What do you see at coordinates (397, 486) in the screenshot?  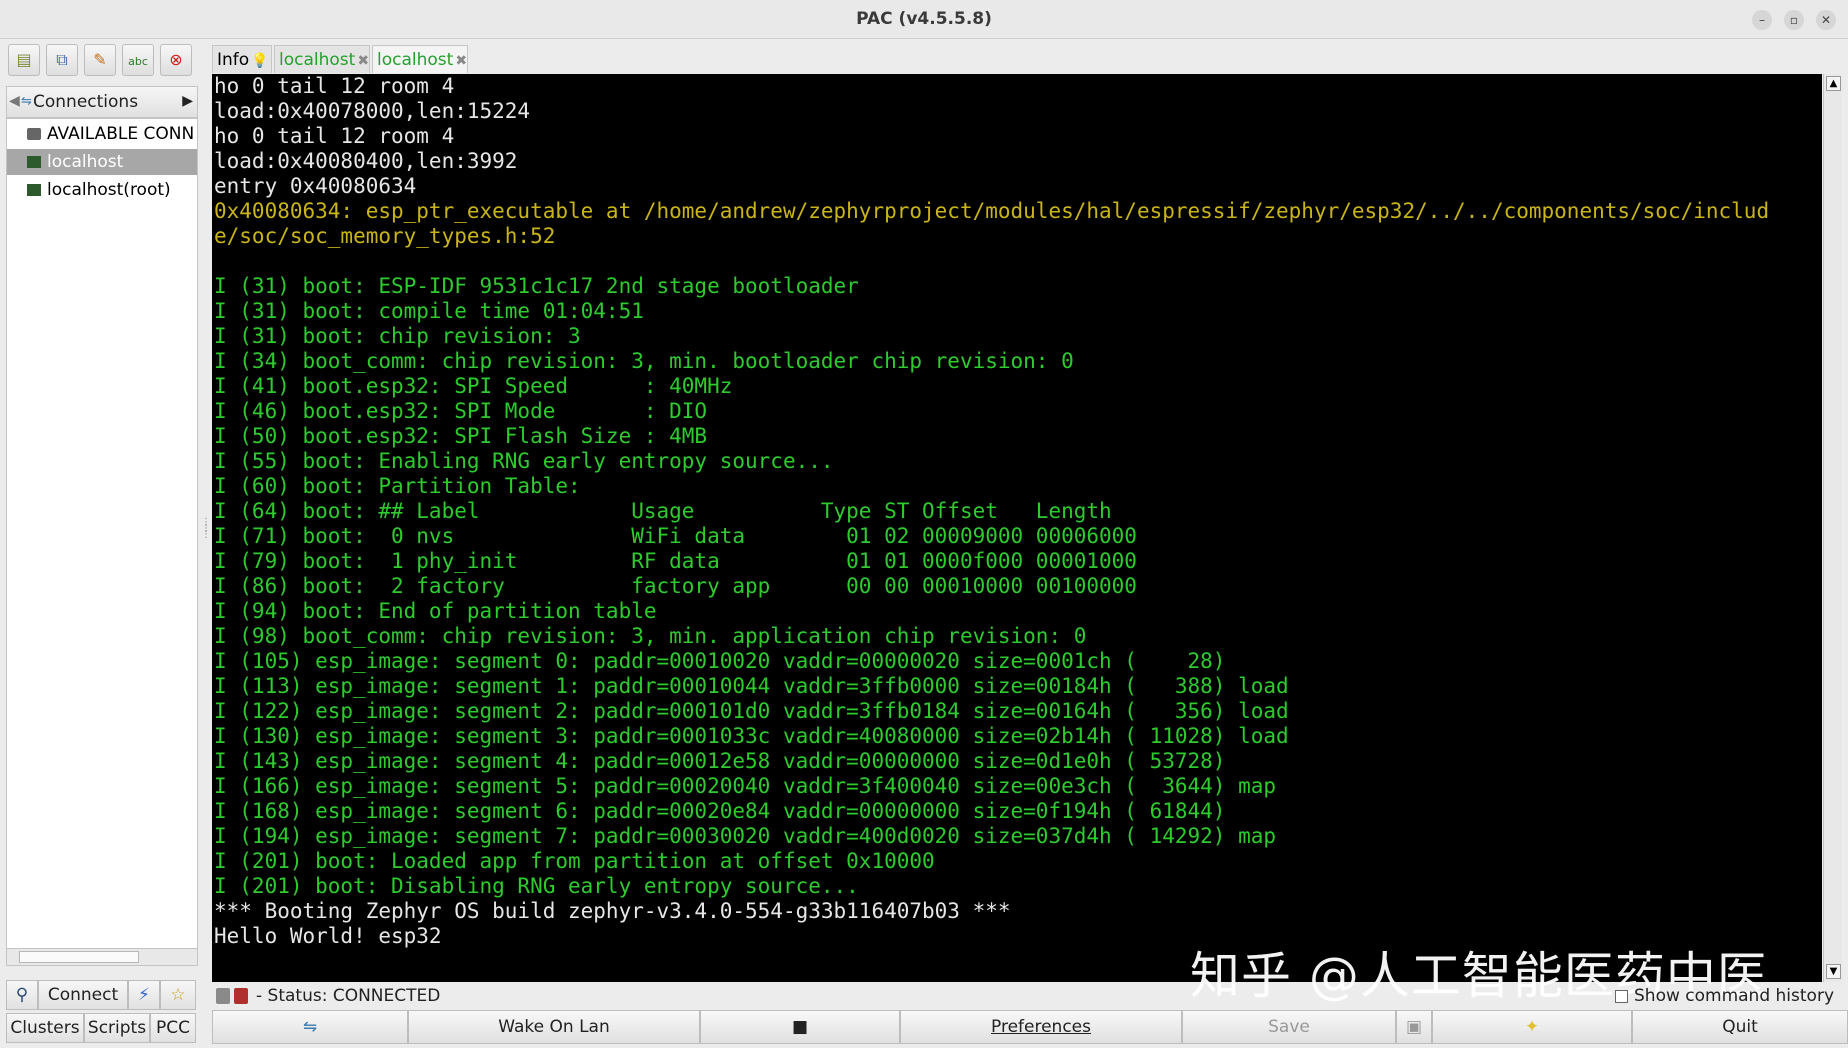 I see `terminal-line: I (60) boot: Partition Table:` at bounding box center [397, 486].